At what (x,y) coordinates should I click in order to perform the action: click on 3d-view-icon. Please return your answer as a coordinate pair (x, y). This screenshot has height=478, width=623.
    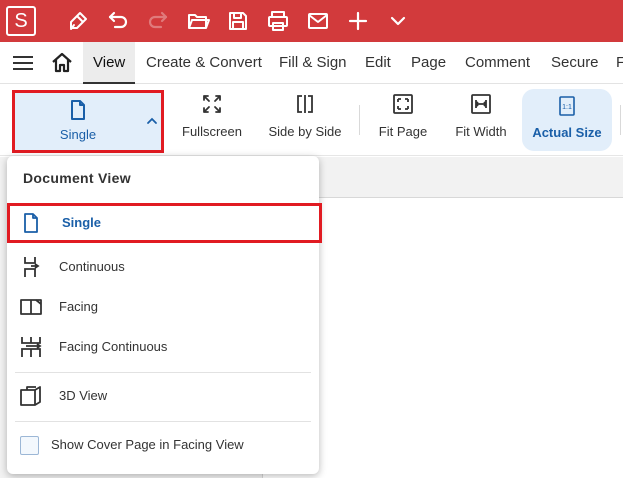
    Looking at the image, I should click on (31, 396).